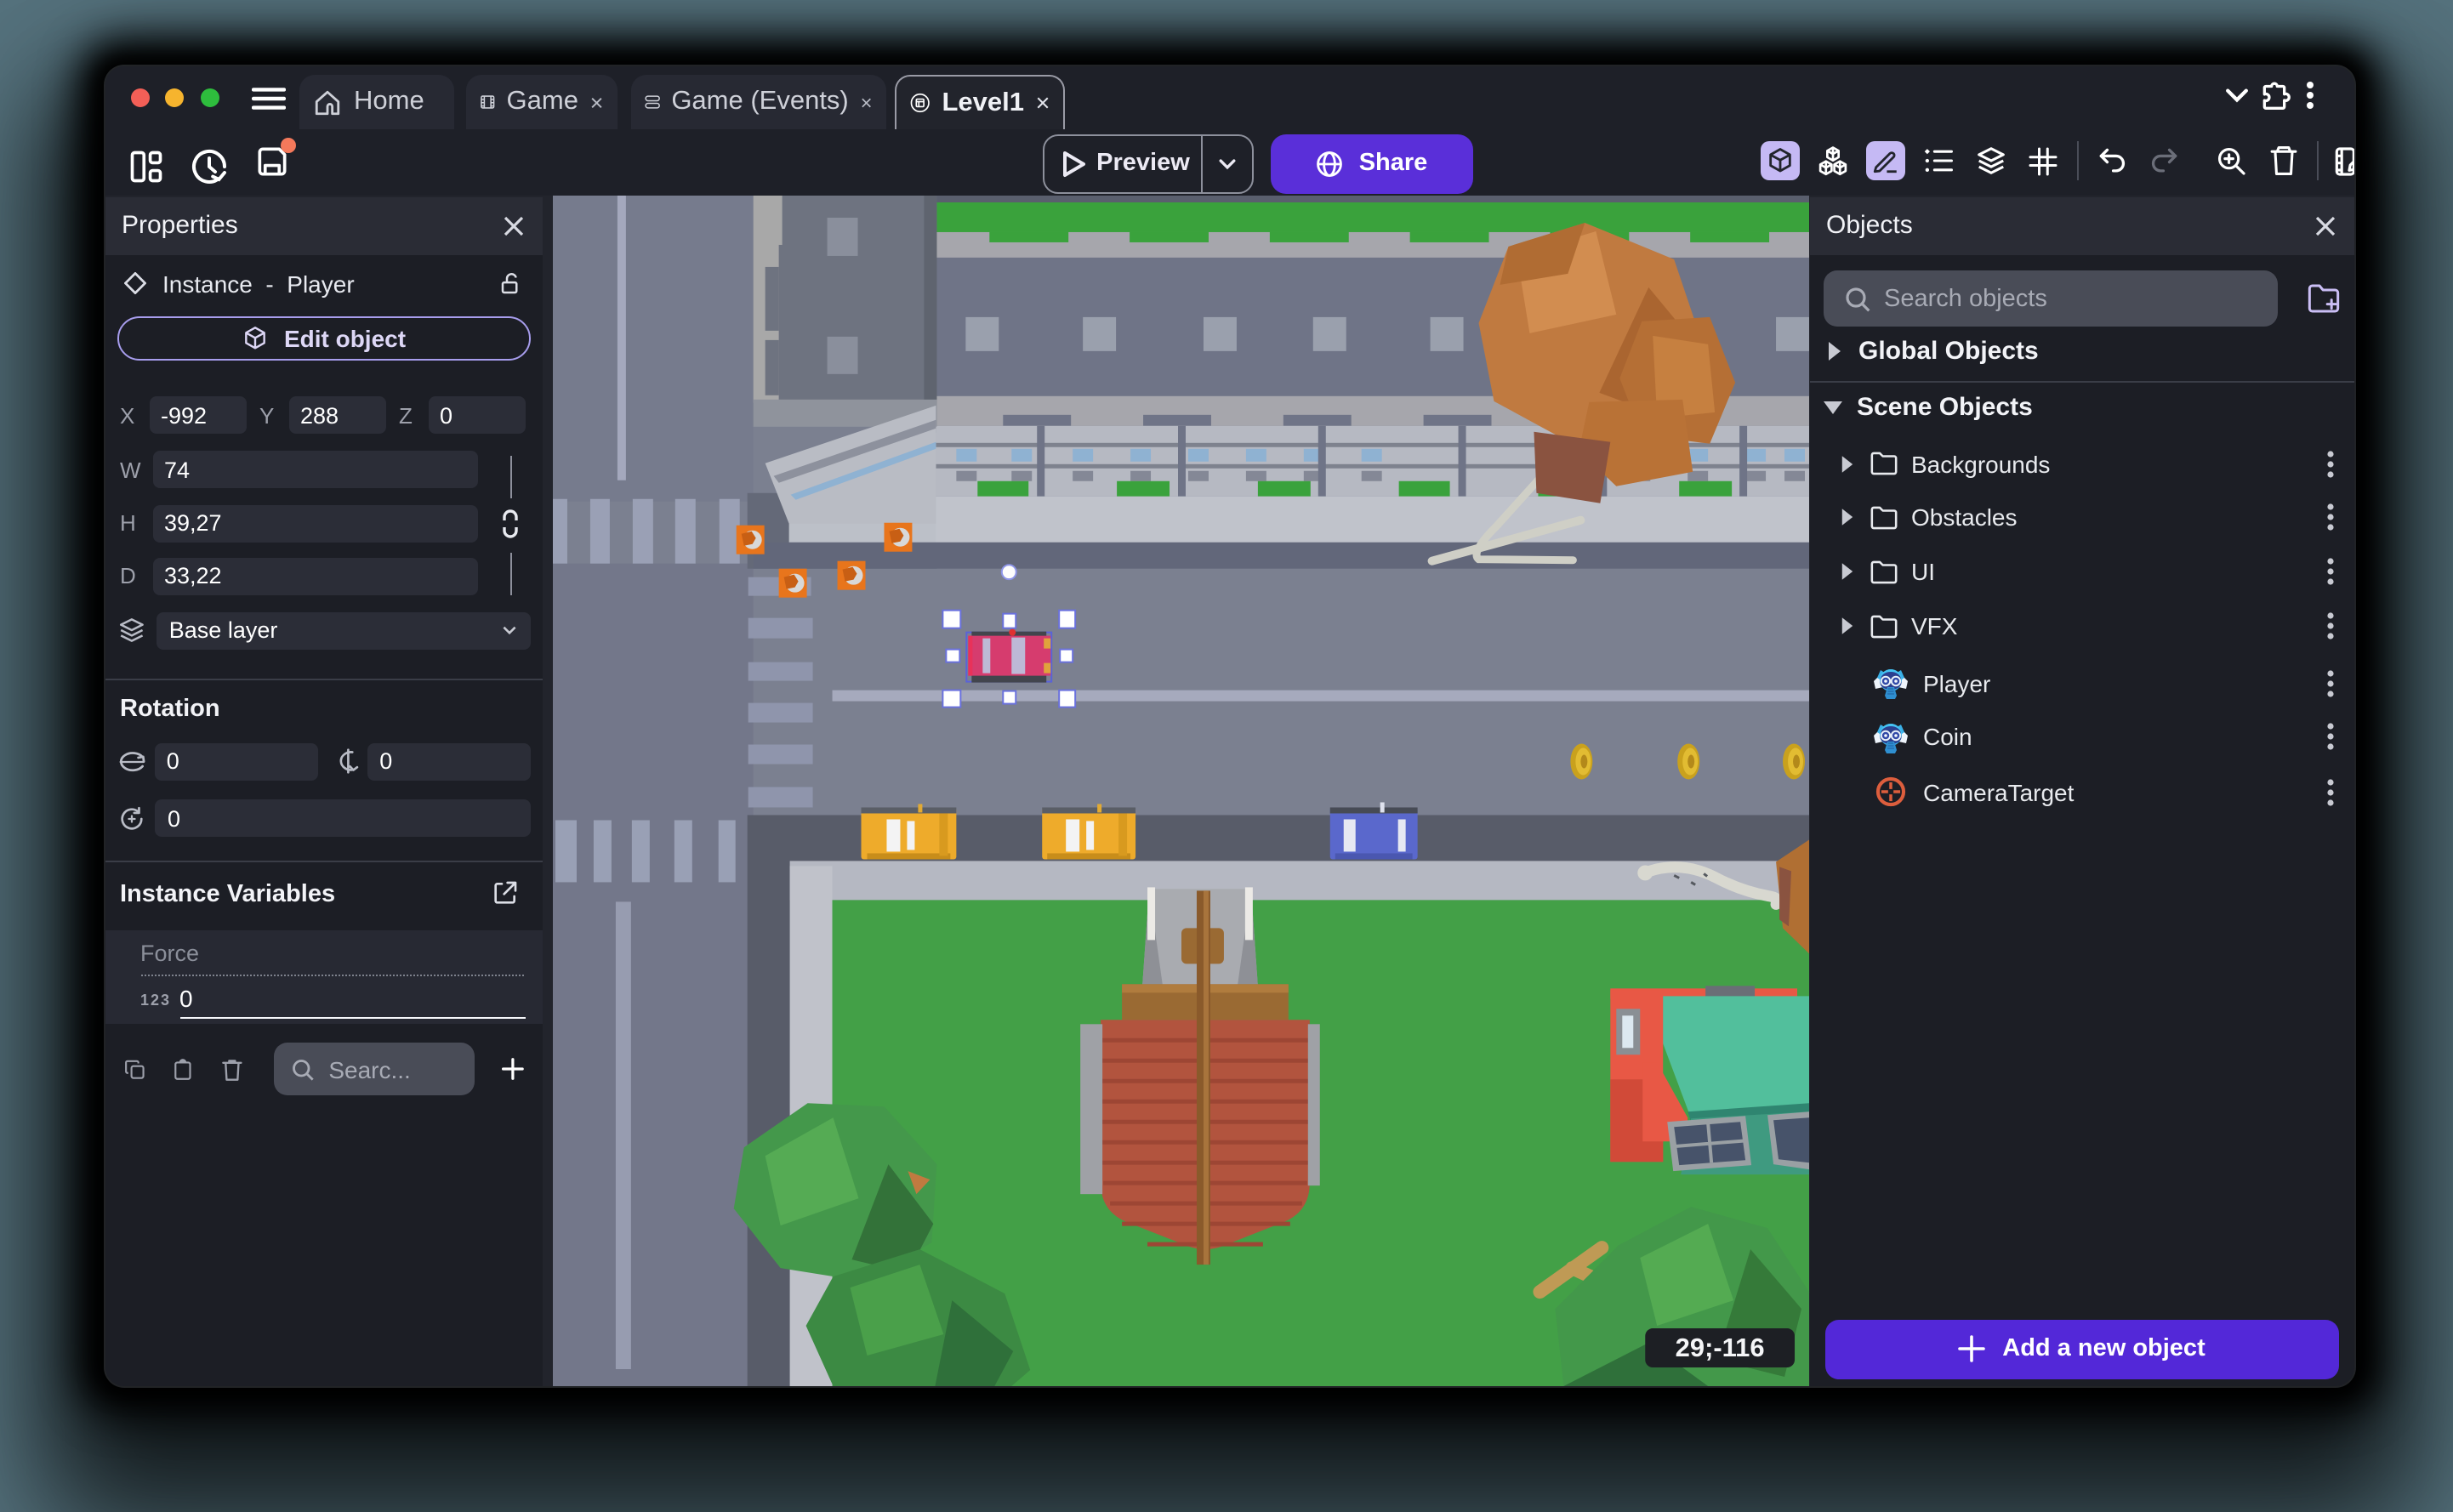 Image resolution: width=2453 pixels, height=1512 pixels. I want to click on svg-text: 29;-116, so click(1720, 1347).